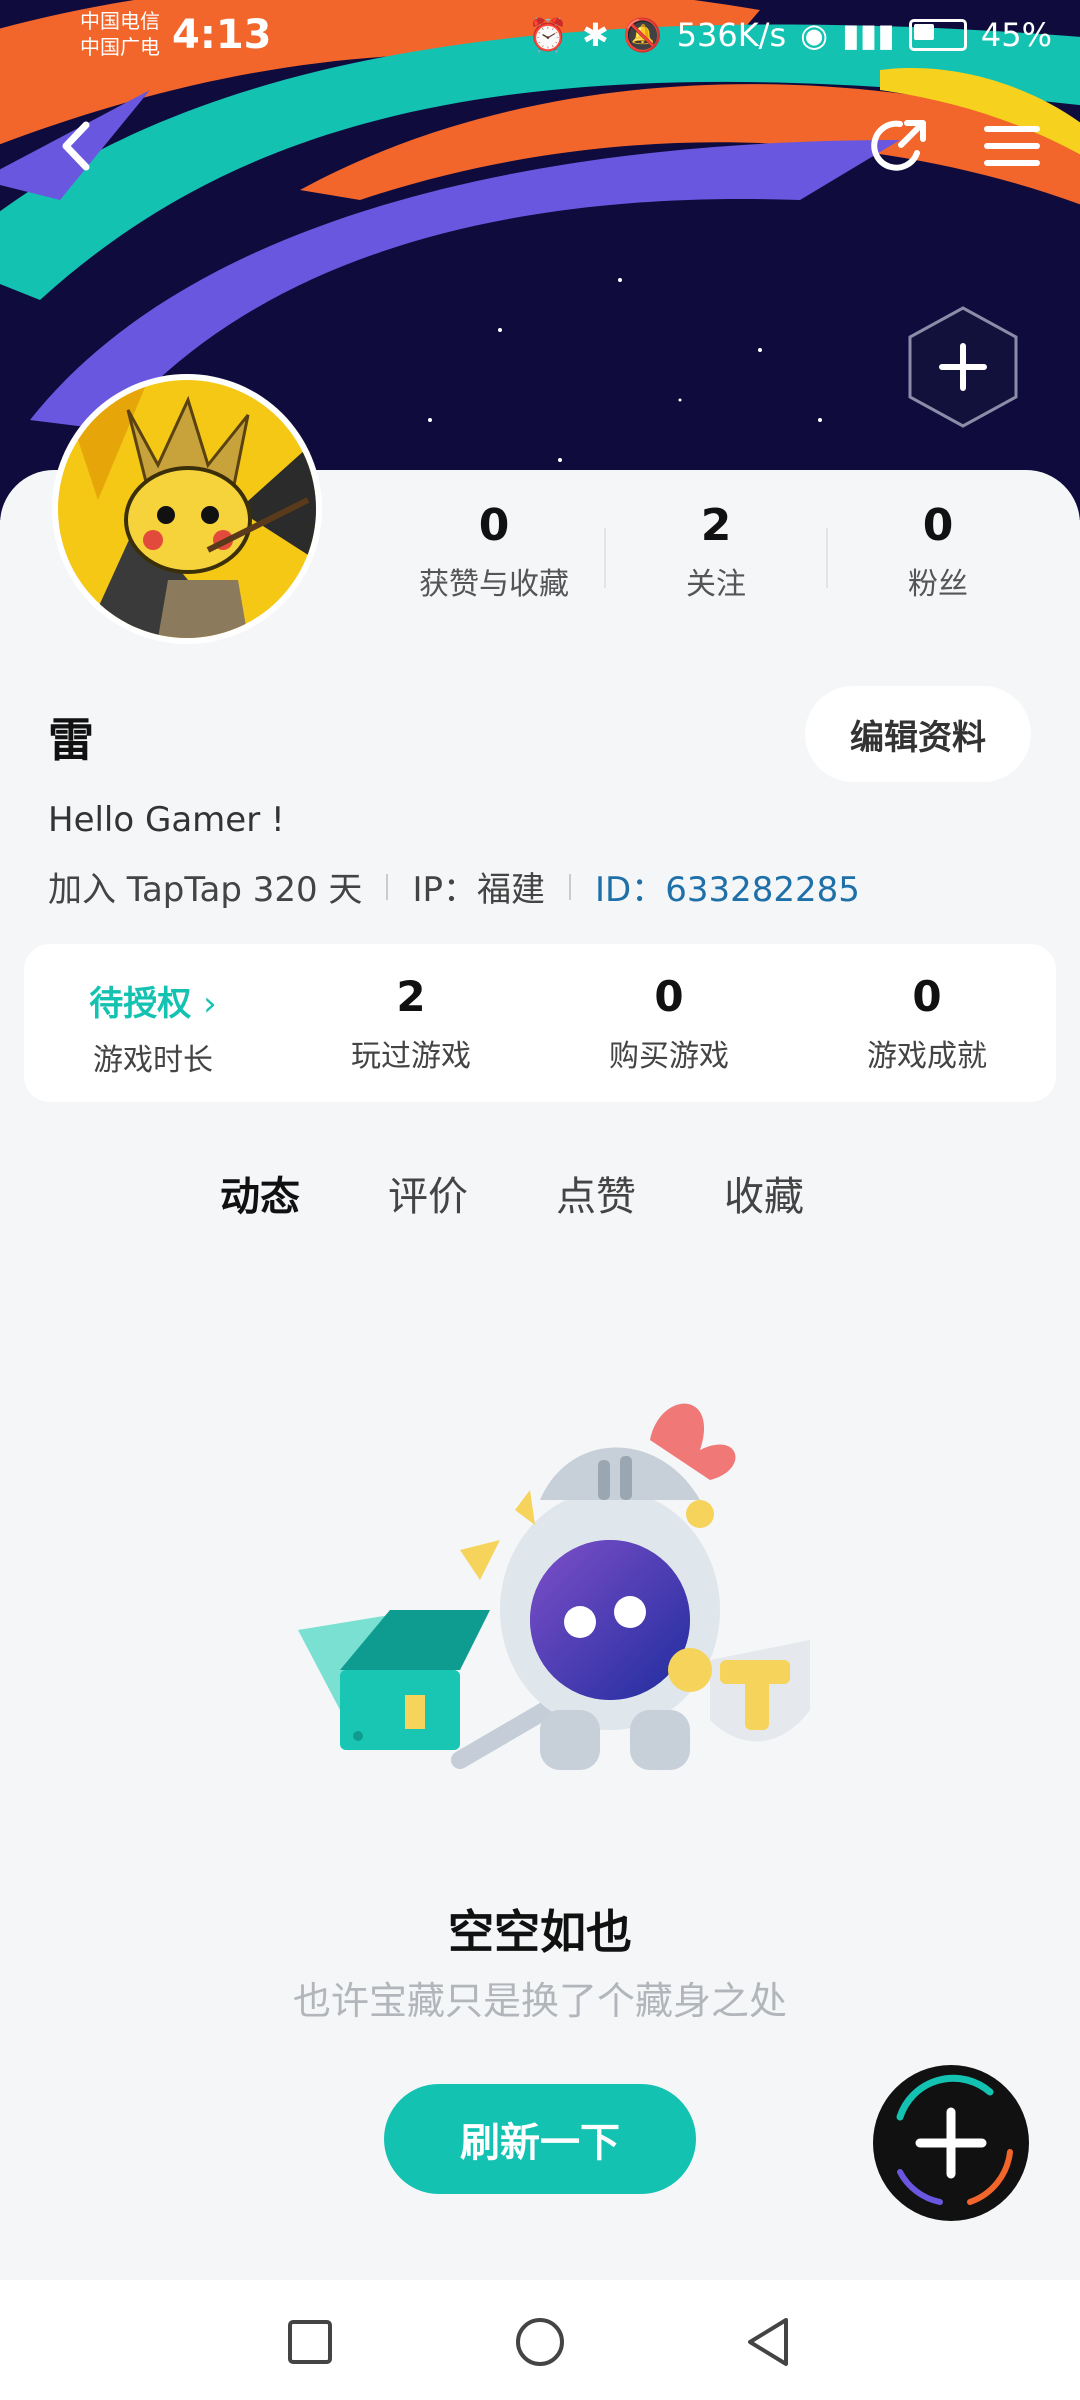 The height and width of the screenshot is (2400, 1080). I want to click on alarm-icon: ⏰, so click(548, 35).